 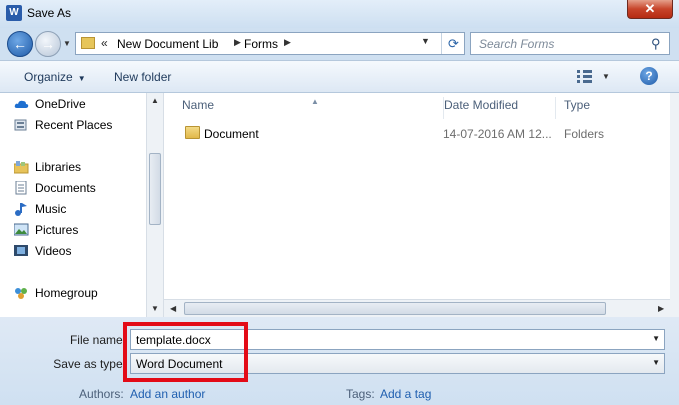 I want to click on address-dropdown-icon: ▼, so click(x=425, y=41).